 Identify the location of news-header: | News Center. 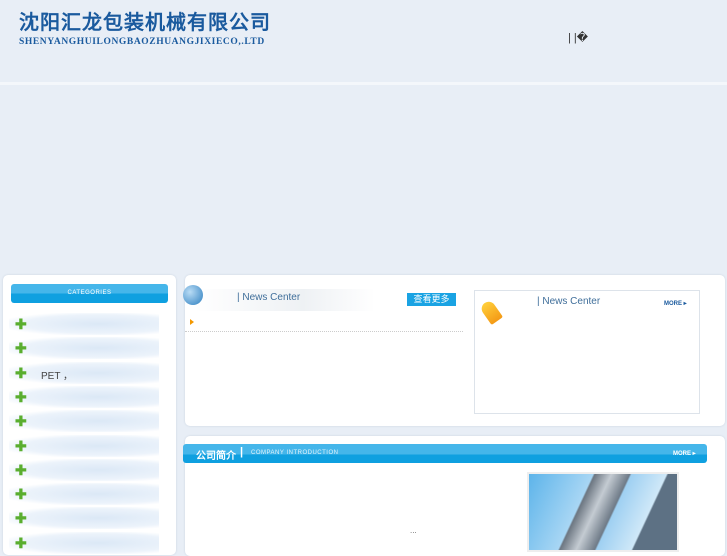
(285, 300).